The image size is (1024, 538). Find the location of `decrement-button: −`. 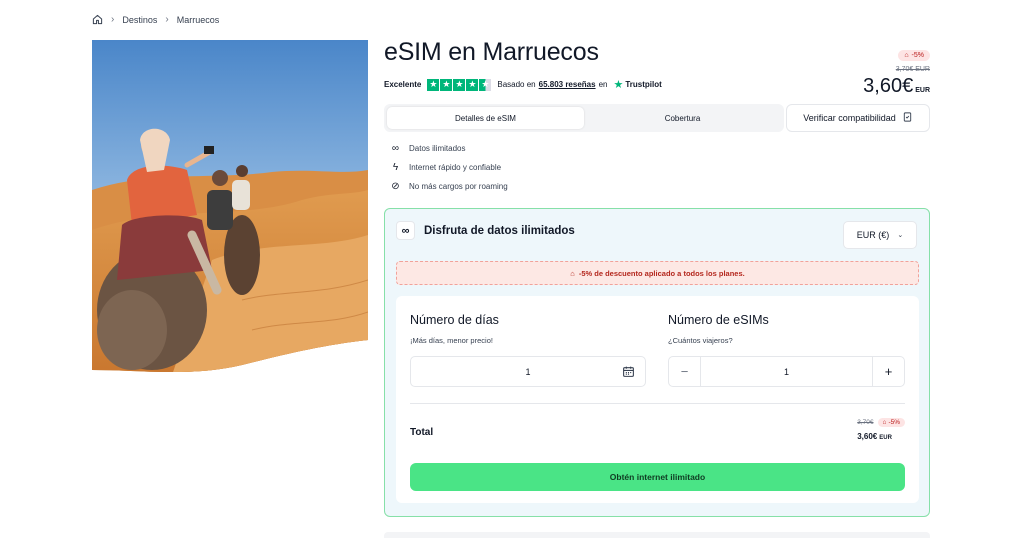

decrement-button: − is located at coordinates (685, 371).